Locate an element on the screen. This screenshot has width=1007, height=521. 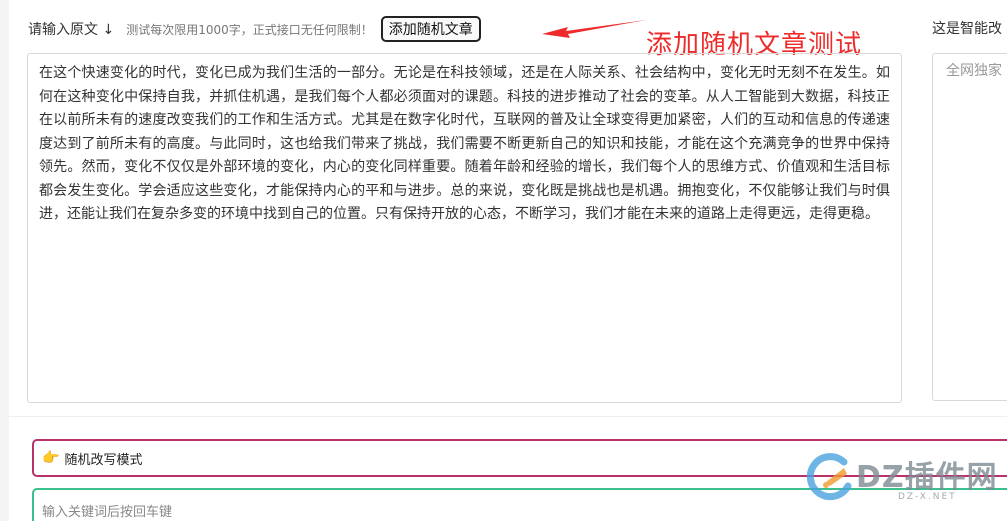
mode-label: 随机改写模式 is located at coordinates (103, 460).